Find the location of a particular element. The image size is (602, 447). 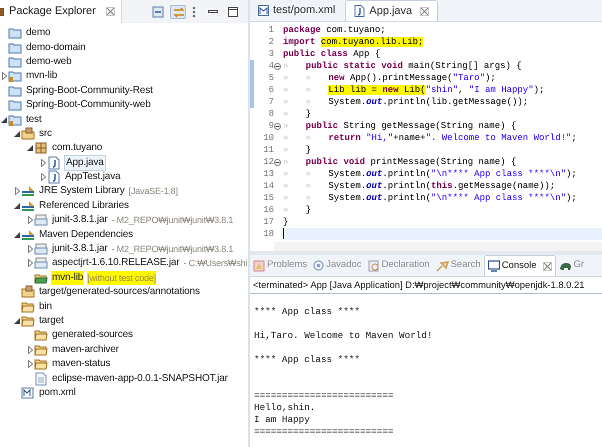

line-number: 5 is located at coordinates (271, 78).